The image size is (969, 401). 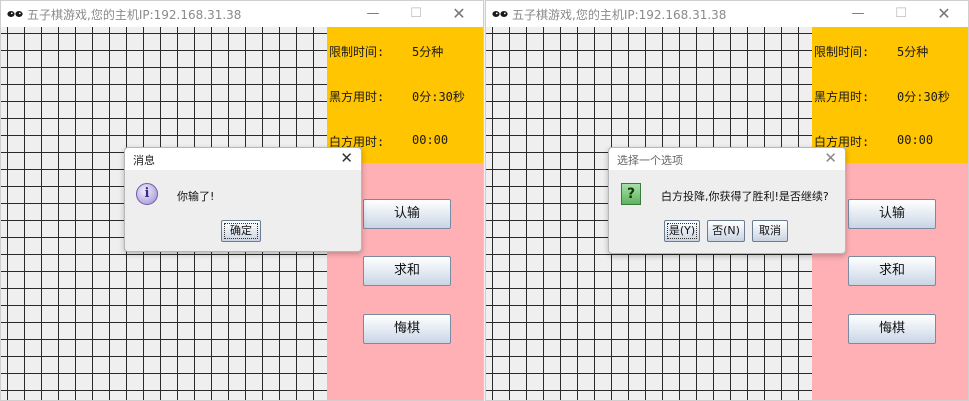 What do you see at coordinates (243, 159) in the screenshot?
I see `dialog-title-bar: 消息 ✕` at bounding box center [243, 159].